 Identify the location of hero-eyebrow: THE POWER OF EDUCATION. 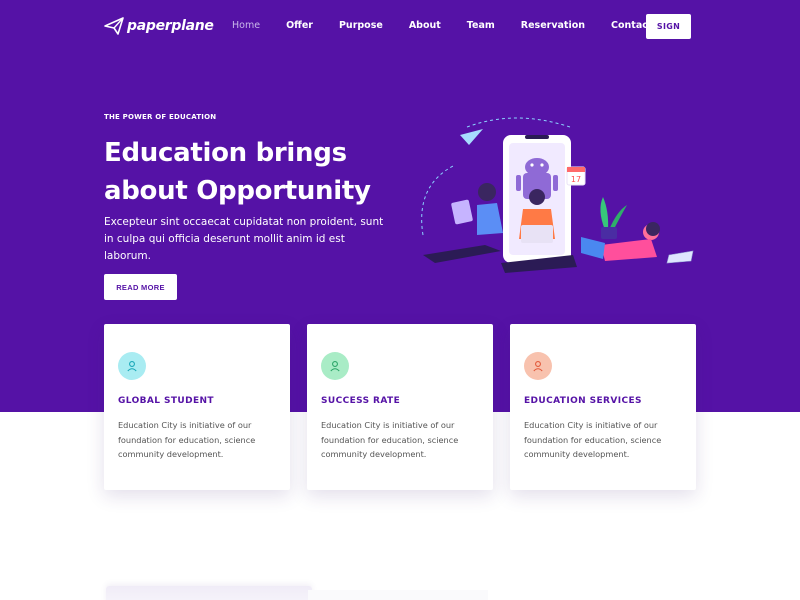
(160, 117).